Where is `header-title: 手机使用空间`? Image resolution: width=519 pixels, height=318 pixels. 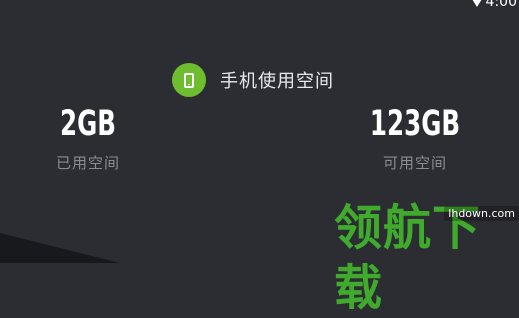 header-title: 手机使用空间 is located at coordinates (277, 81).